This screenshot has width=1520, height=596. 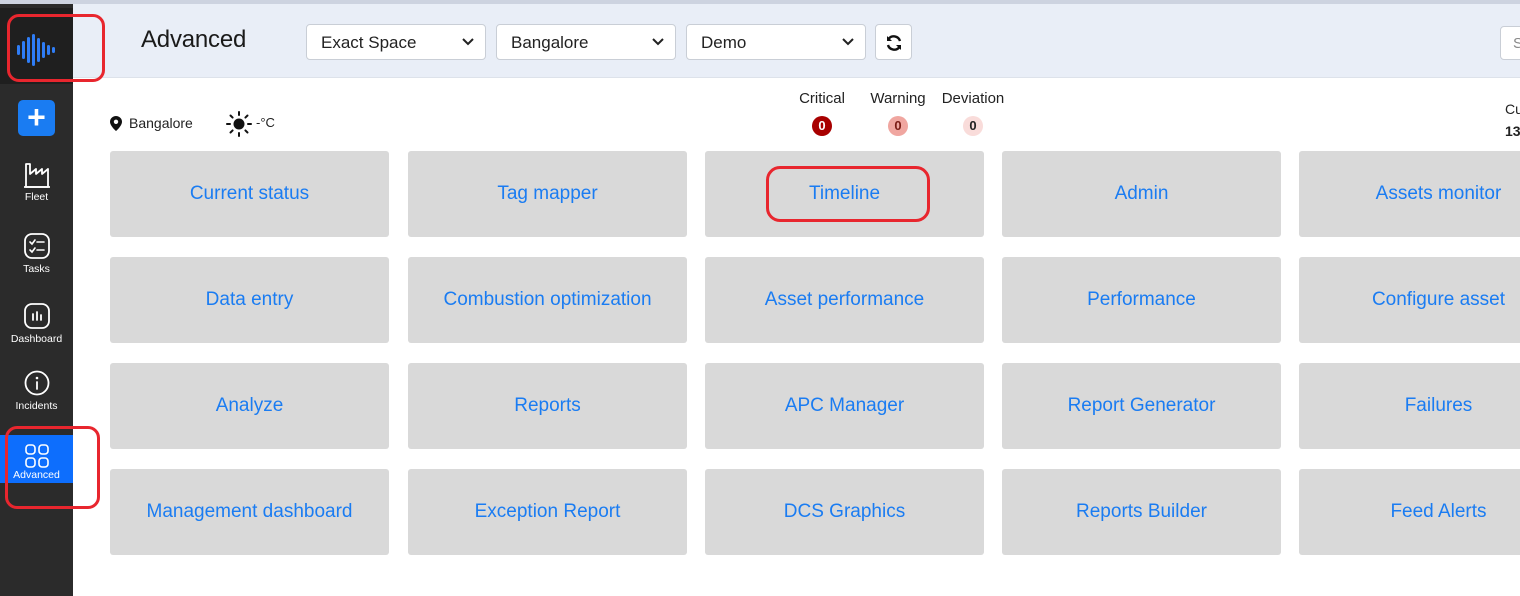 What do you see at coordinates (822, 126) in the screenshot?
I see `critical-badge: 0` at bounding box center [822, 126].